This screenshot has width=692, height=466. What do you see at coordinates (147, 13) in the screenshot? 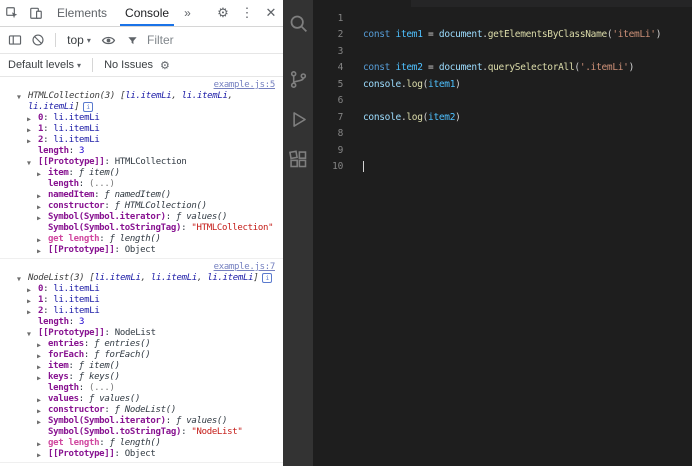
I see `tab-console: Console` at bounding box center [147, 13].